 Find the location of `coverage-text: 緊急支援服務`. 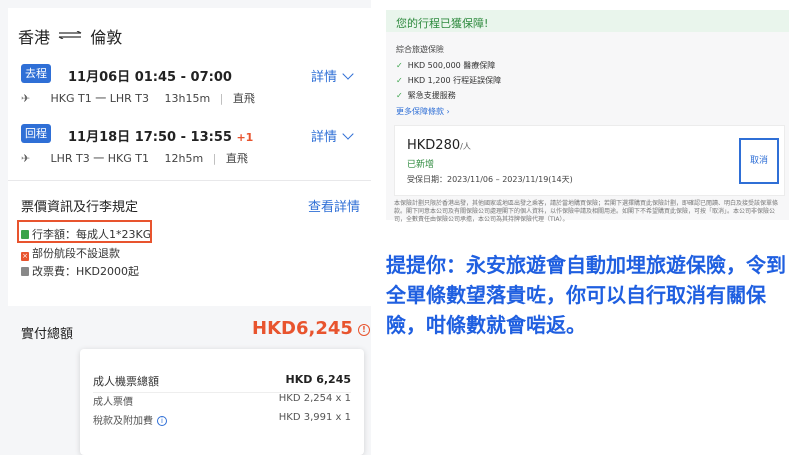

coverage-text: 緊急支援服務 is located at coordinates (431, 95).